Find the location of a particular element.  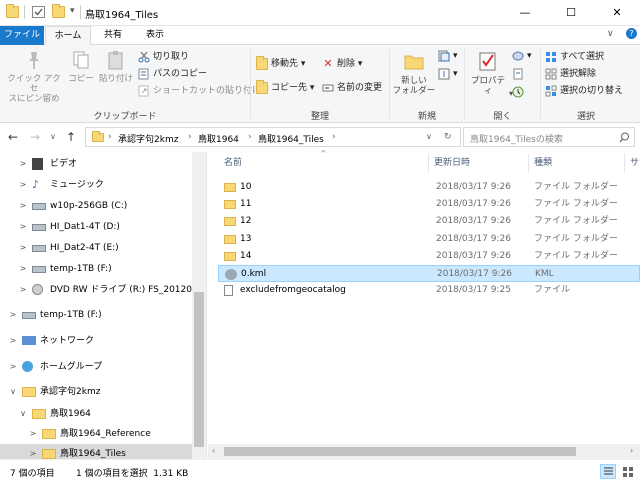

file-date: 2018/03/17 9:26 is located at coordinates (473, 221).